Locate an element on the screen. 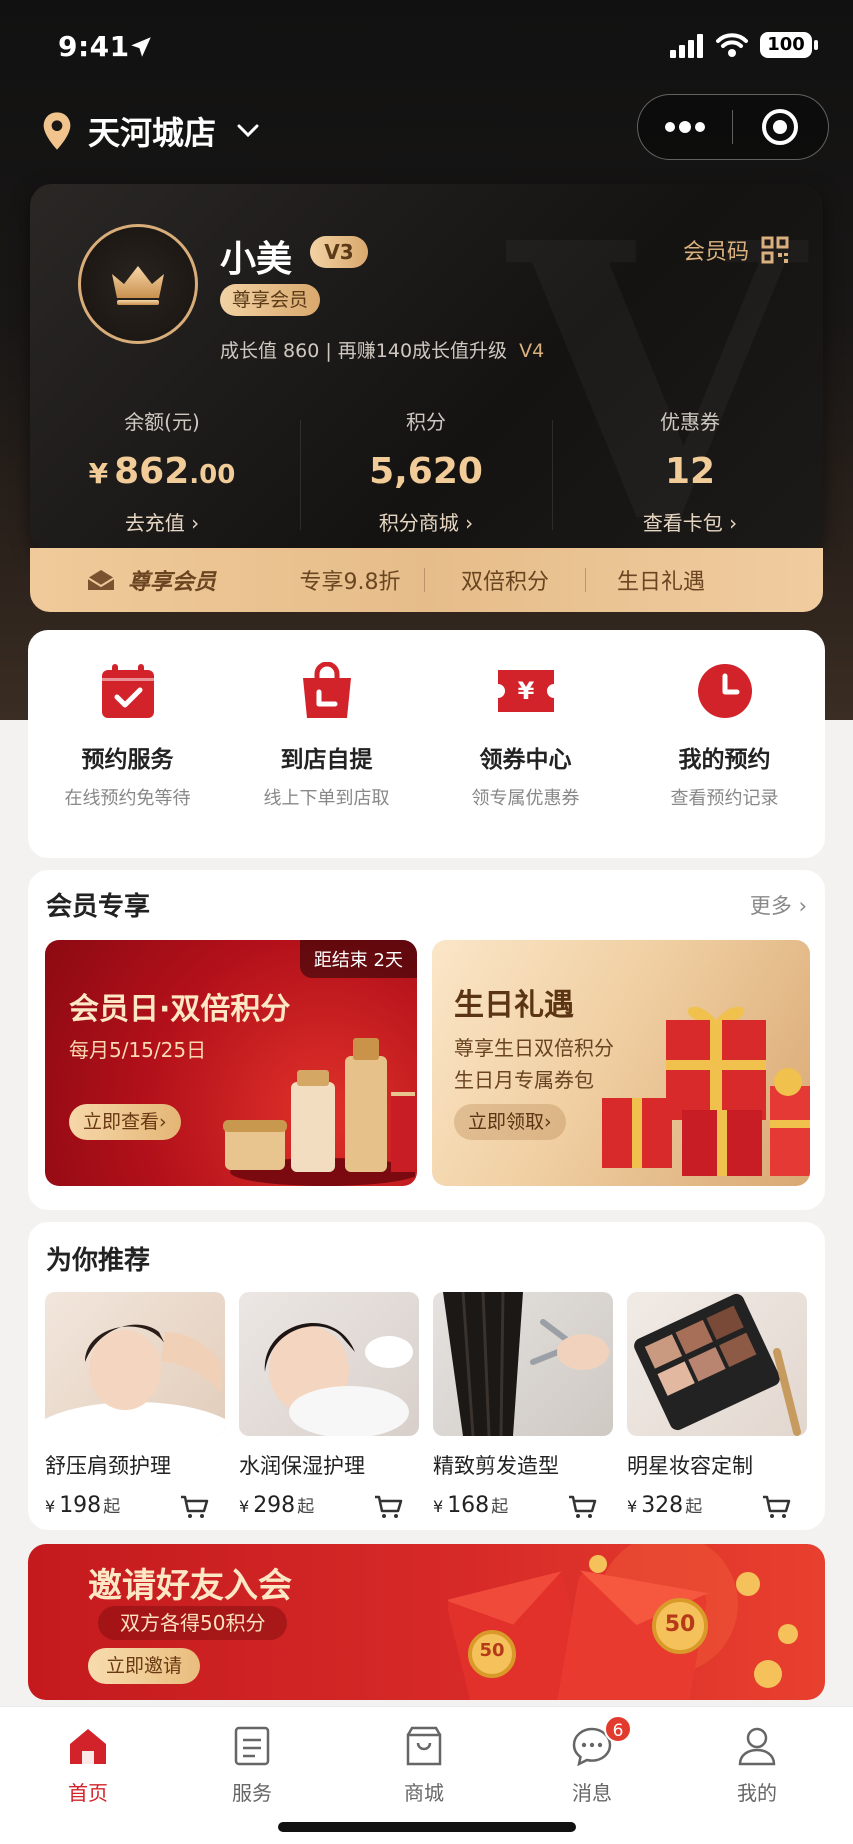 The image size is (853, 1844). section-title: 会员专享 is located at coordinates (98, 907).